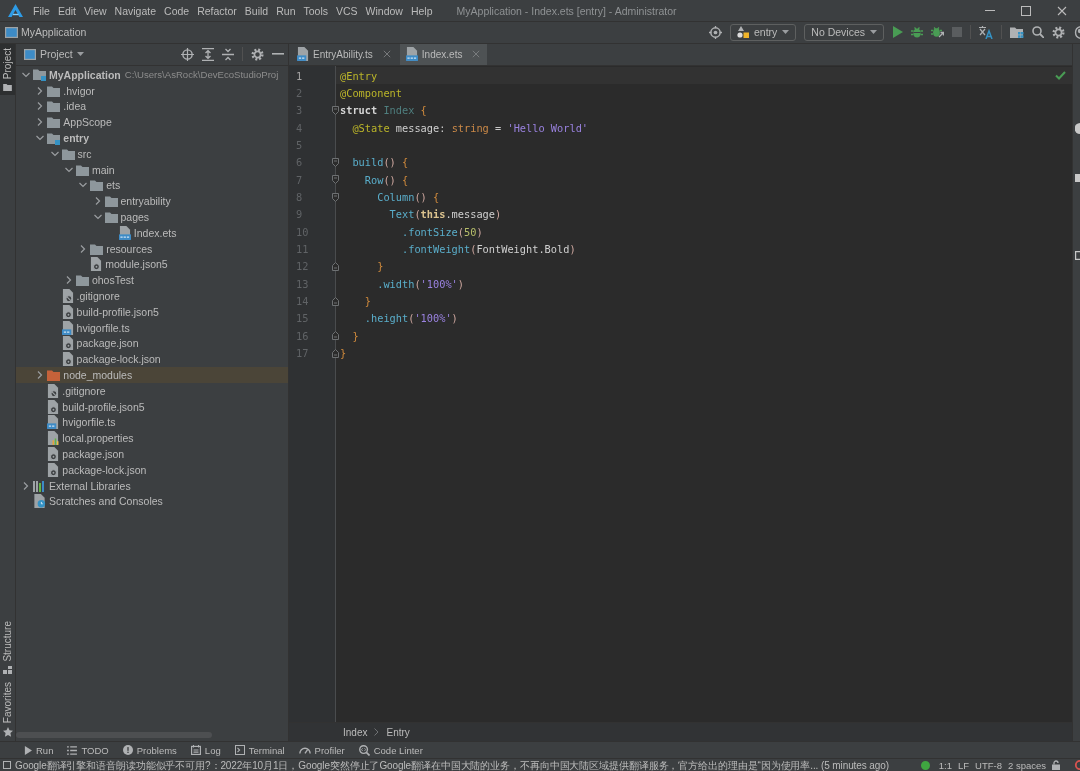  Describe the element at coordinates (763, 32) in the screenshot. I see `run-config-dropdown: entry` at that location.